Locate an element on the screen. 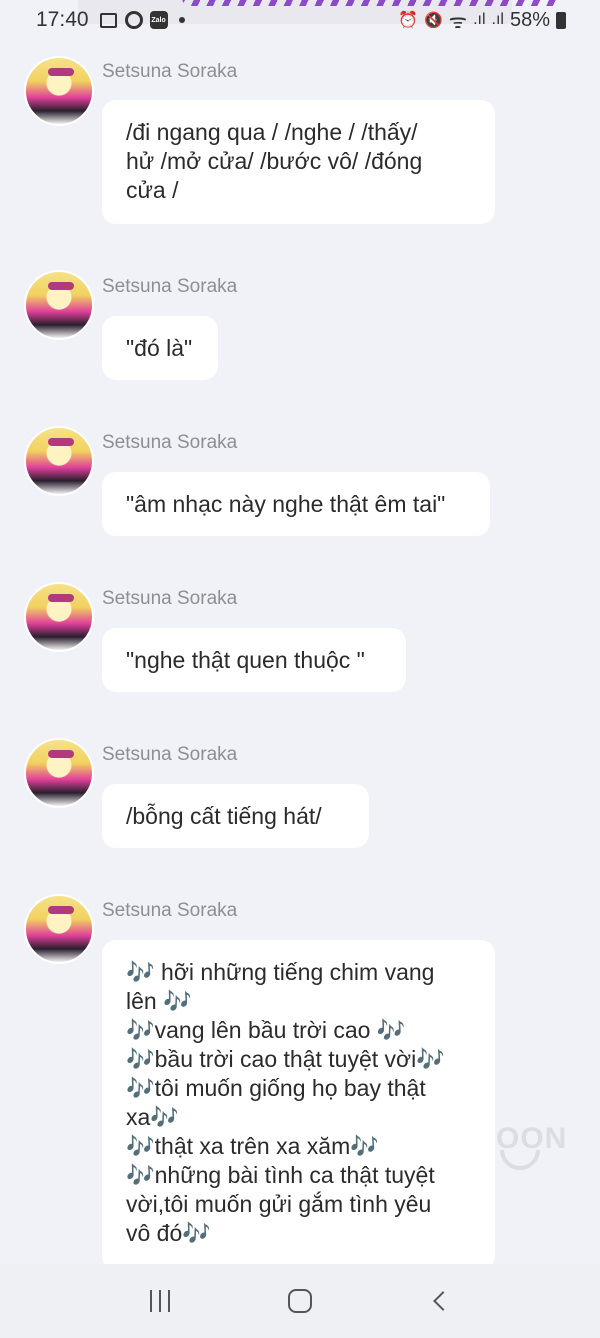  message-line: cửa / is located at coordinates (152, 190).